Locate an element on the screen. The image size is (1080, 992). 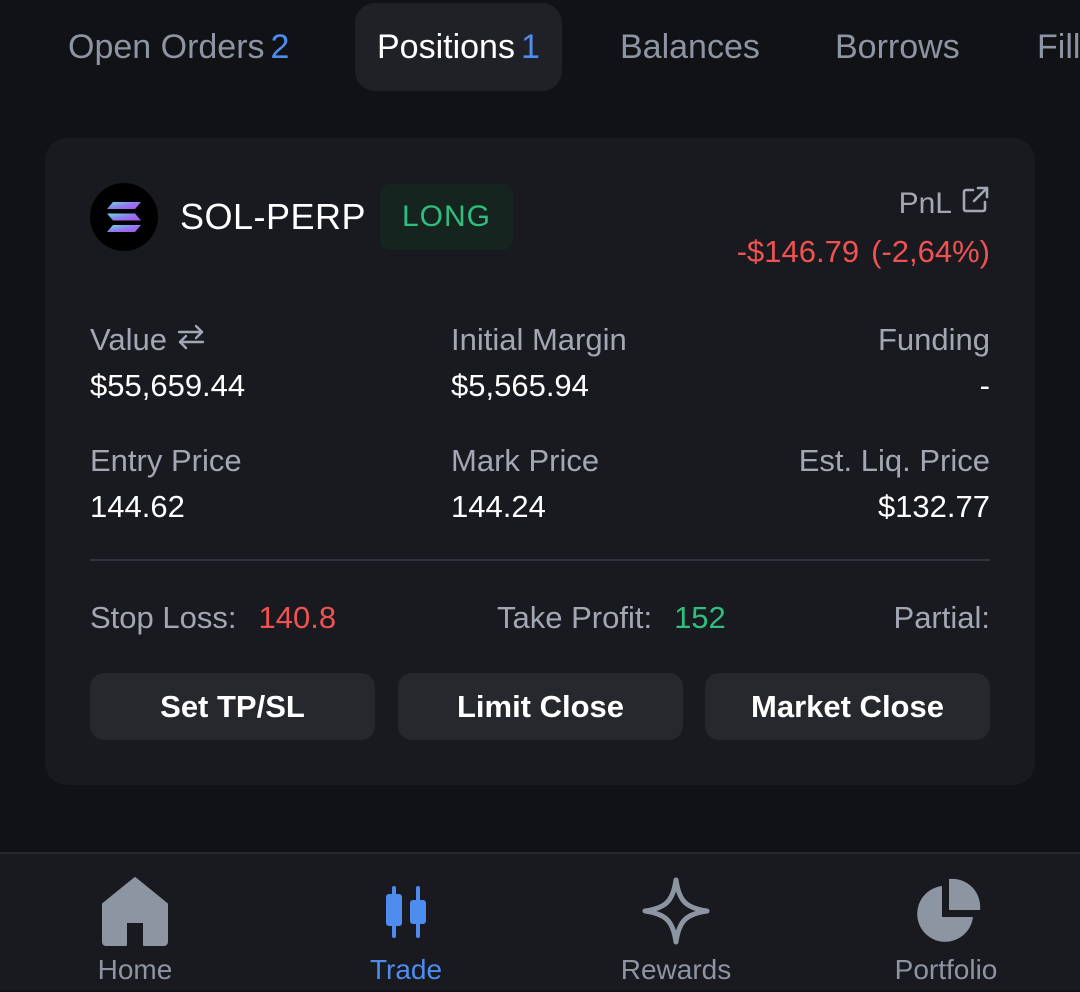
pnl-header: PnL is located at coordinates (944, 204).